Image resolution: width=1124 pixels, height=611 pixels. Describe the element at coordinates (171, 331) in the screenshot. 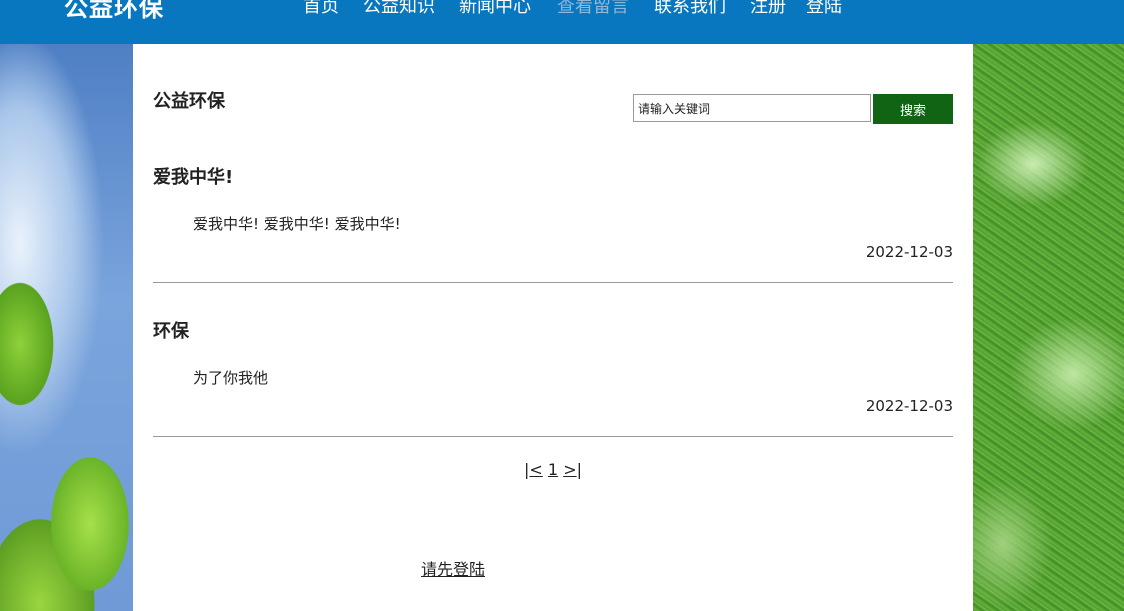

I see `message-title: 环保` at that location.